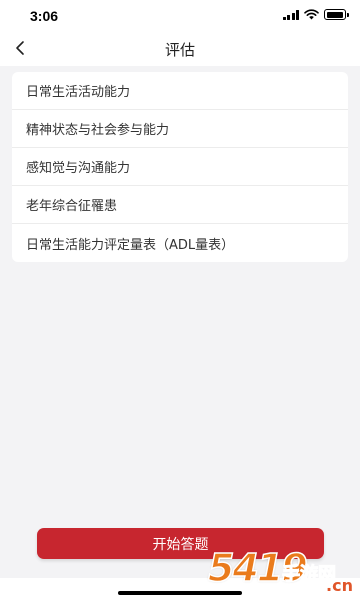 The height and width of the screenshot is (600, 360). Describe the element at coordinates (336, 14) in the screenshot. I see `battery-icon` at that location.